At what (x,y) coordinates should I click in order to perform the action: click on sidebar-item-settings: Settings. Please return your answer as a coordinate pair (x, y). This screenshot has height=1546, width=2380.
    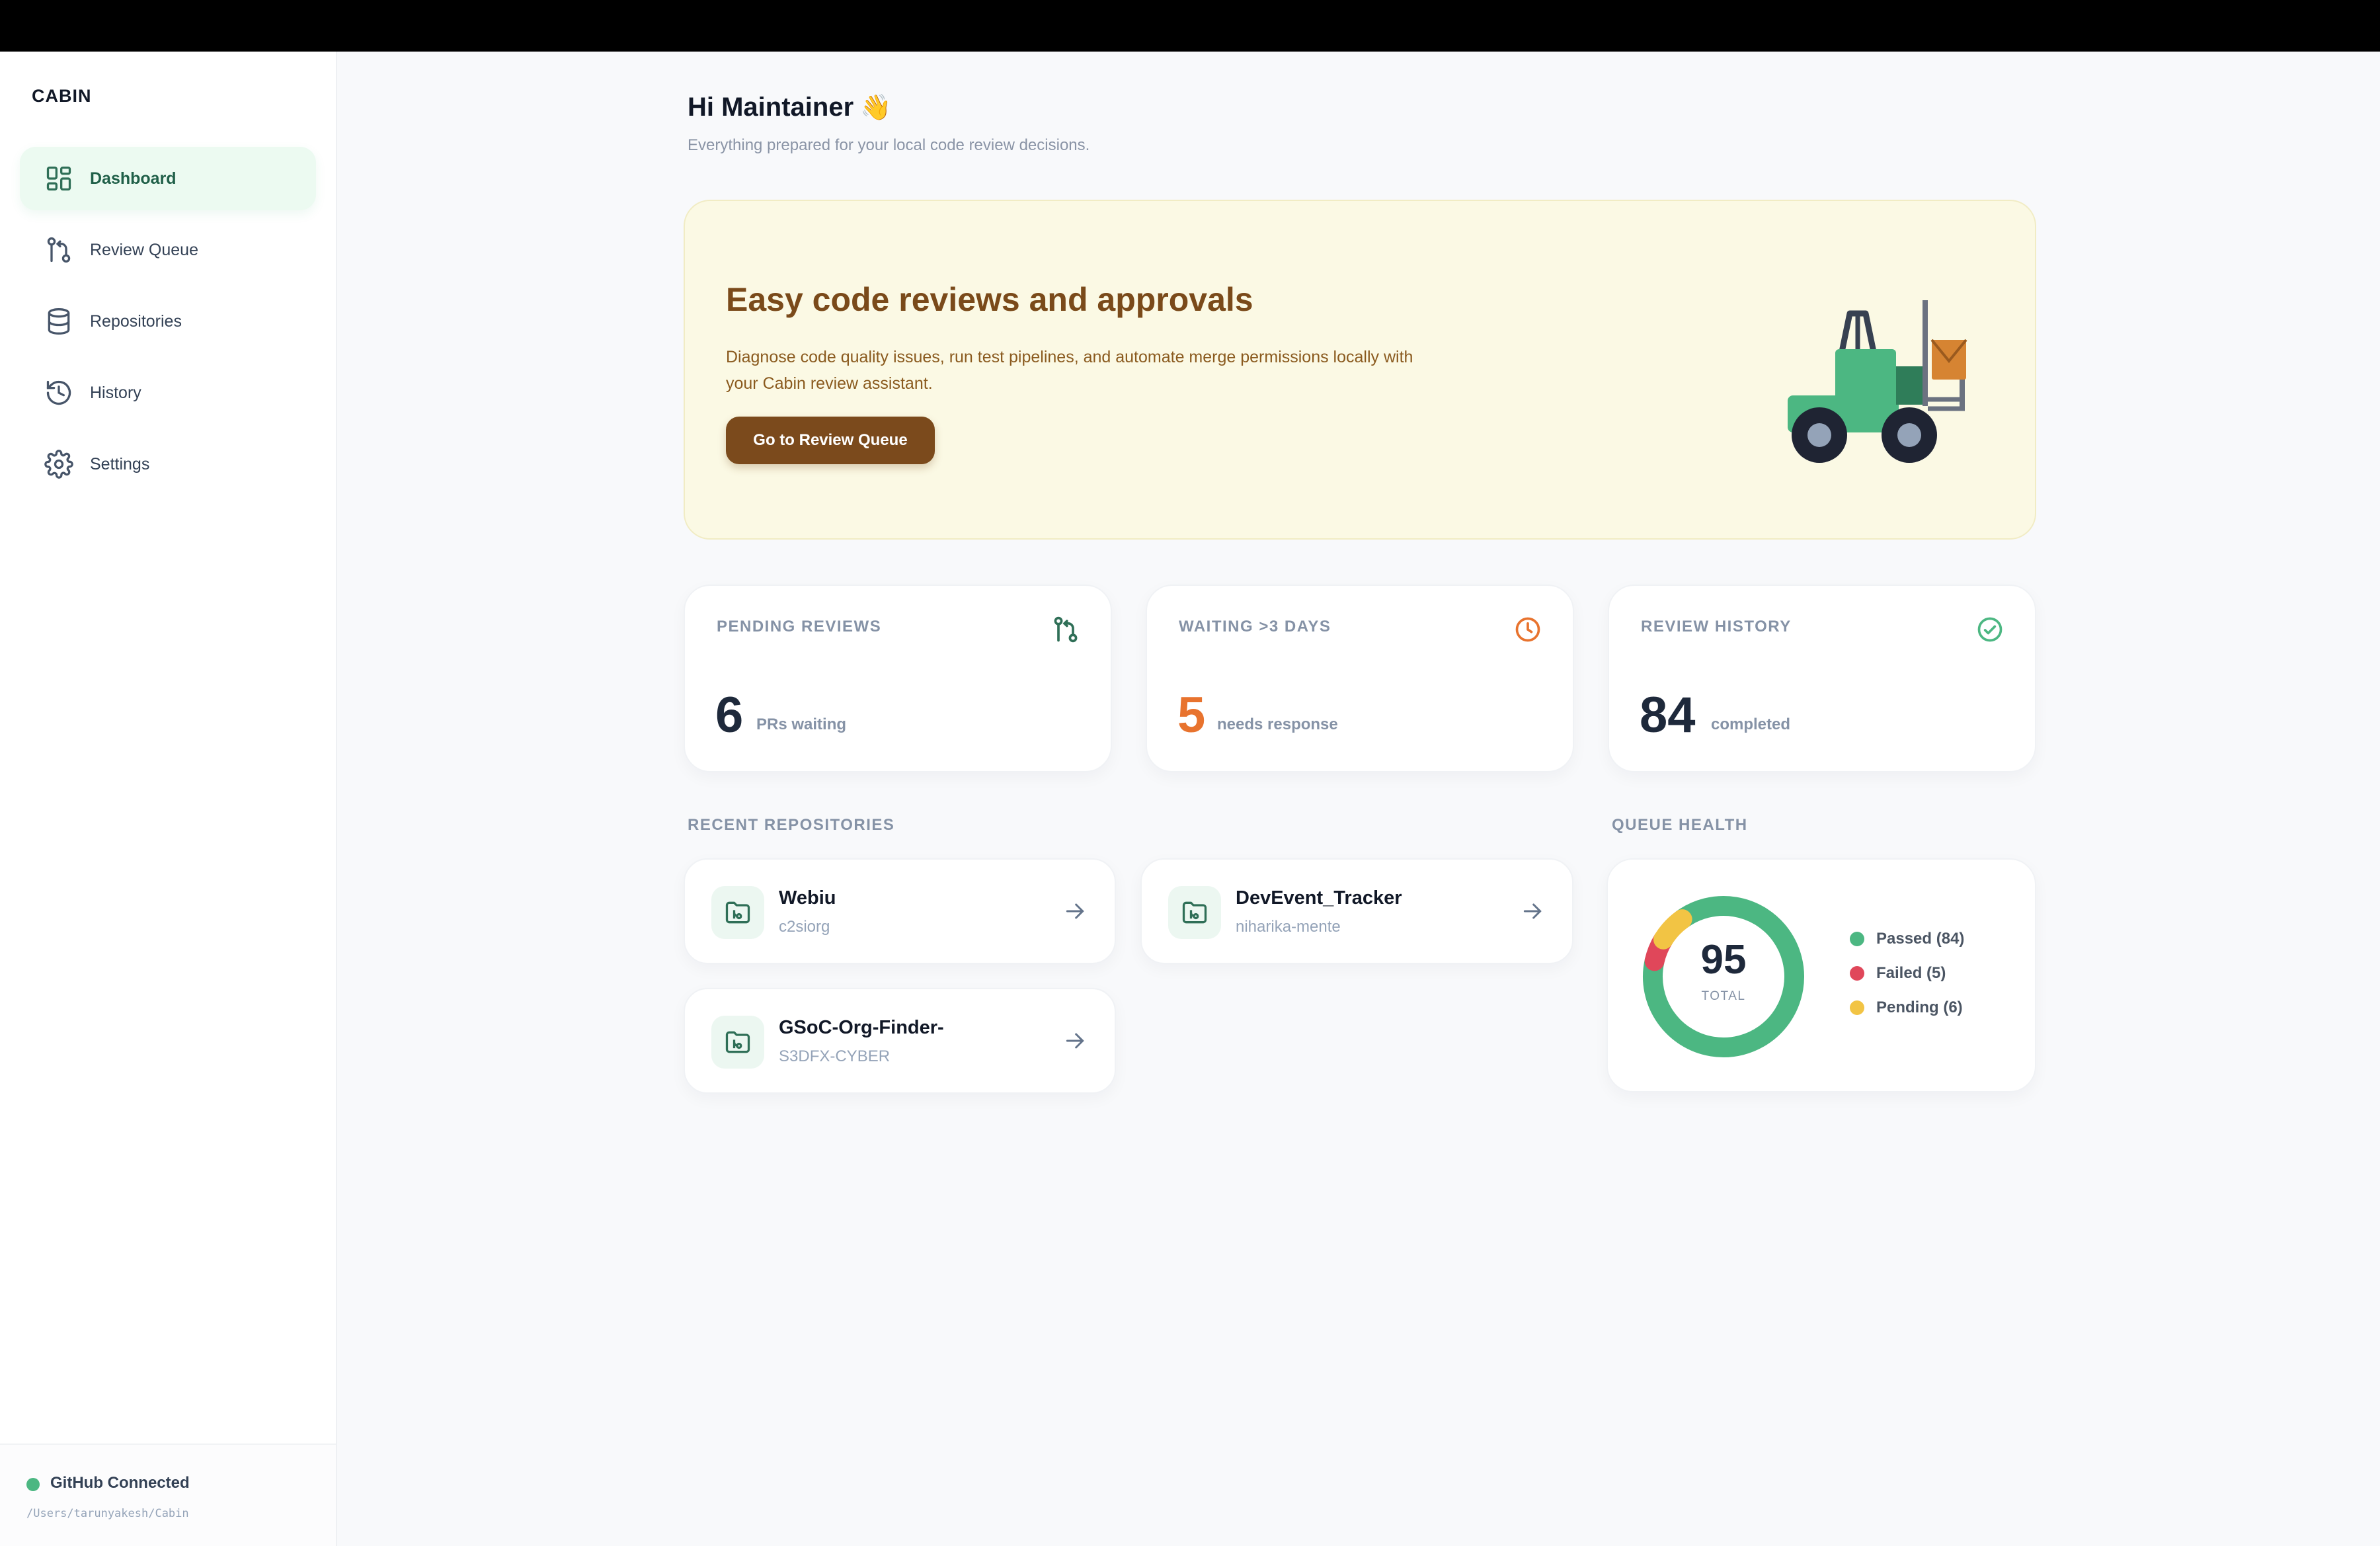
    Looking at the image, I should click on (168, 464).